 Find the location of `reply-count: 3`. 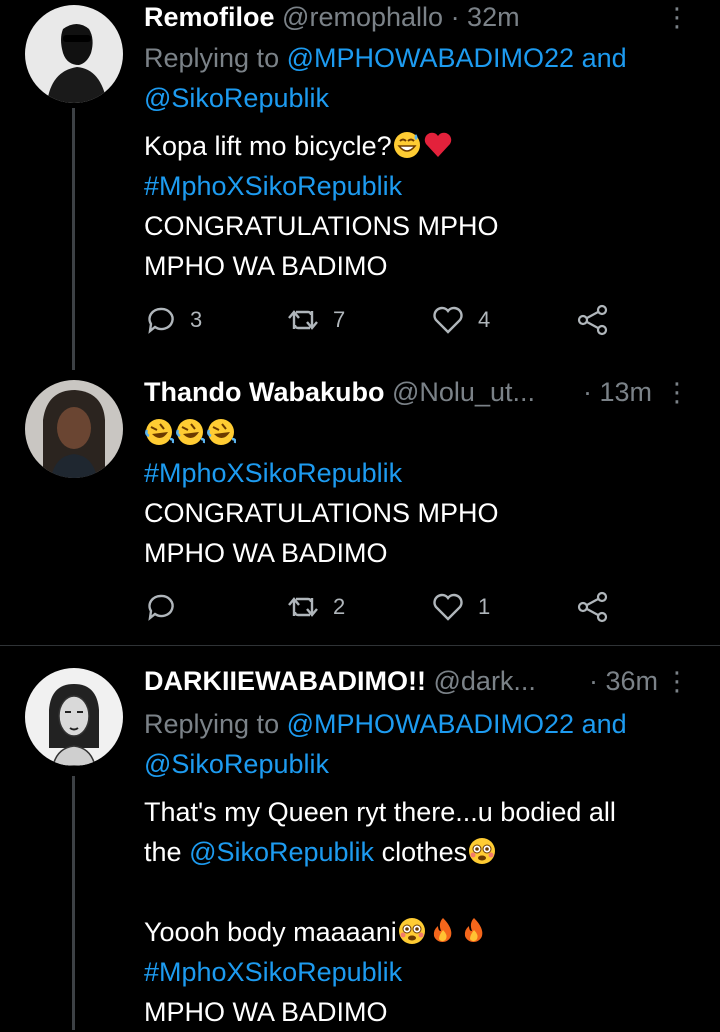

reply-count: 3 is located at coordinates (196, 319).